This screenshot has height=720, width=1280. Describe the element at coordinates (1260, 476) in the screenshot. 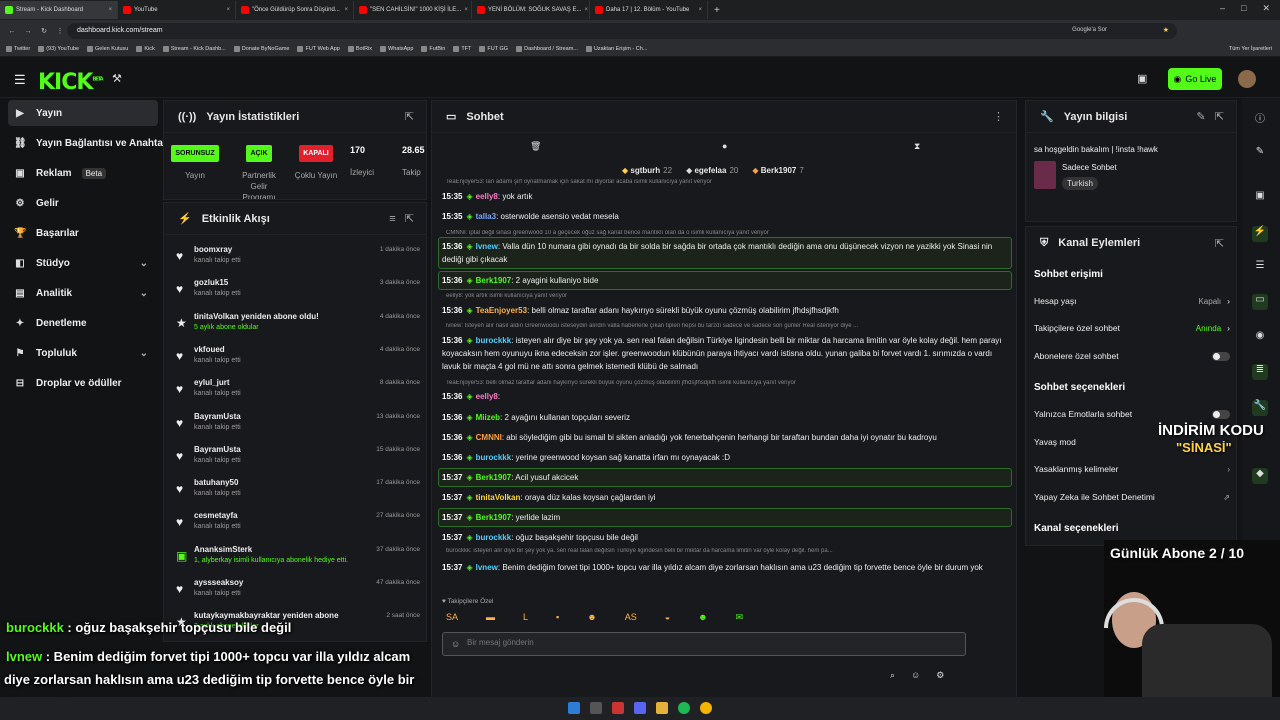

I see `diamond-icon: ◆` at that location.